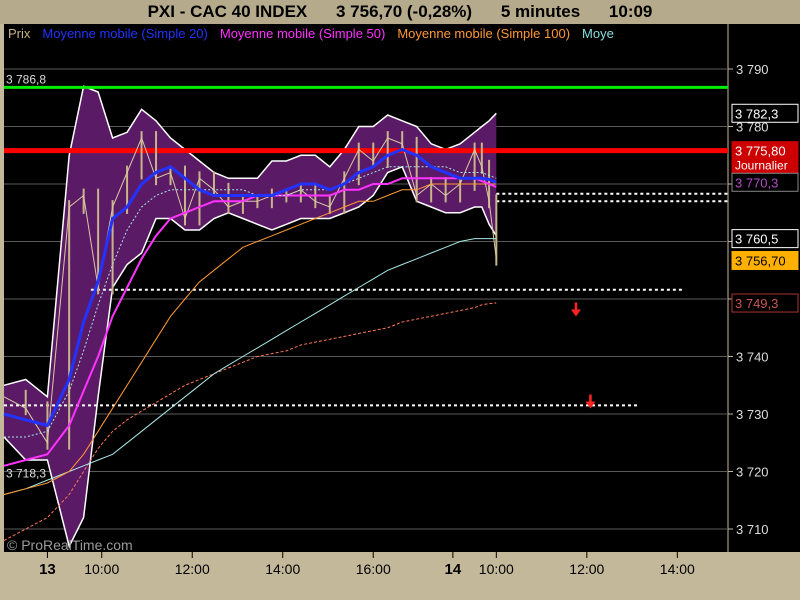 The height and width of the screenshot is (600, 800). What do you see at coordinates (756, 239) in the screenshot?
I see `price-label: 3 760,5` at bounding box center [756, 239].